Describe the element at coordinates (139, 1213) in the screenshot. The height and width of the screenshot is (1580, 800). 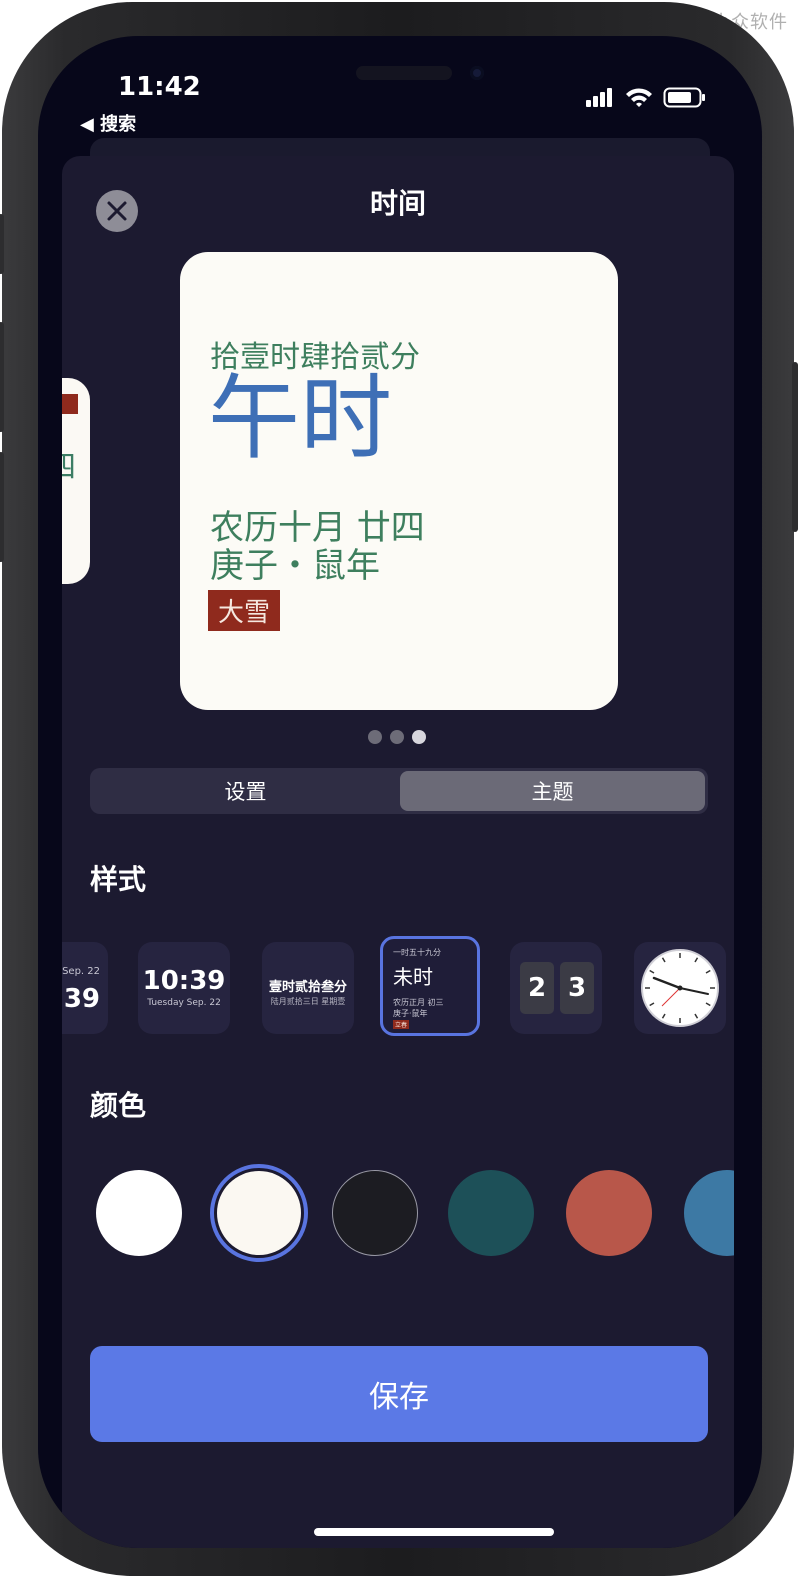
I see `color-swatch-white` at that location.